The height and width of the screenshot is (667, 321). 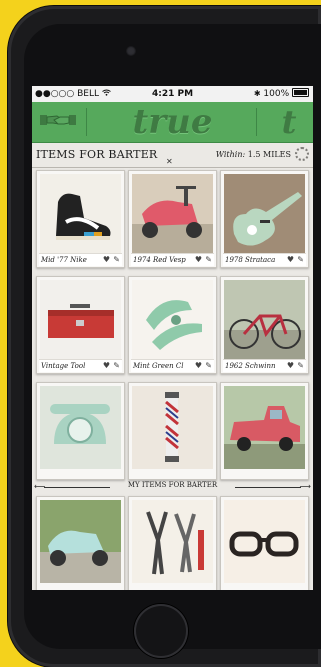 I want to click on status-bar: ●●○○○ BELL 4:21 PM ✱ 100%, so click(x=172, y=94).